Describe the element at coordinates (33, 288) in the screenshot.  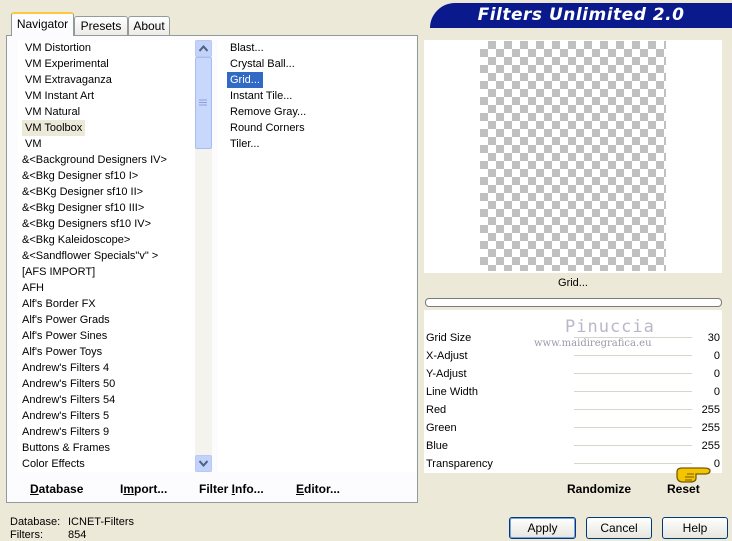
I see `category-label: AFH` at that location.